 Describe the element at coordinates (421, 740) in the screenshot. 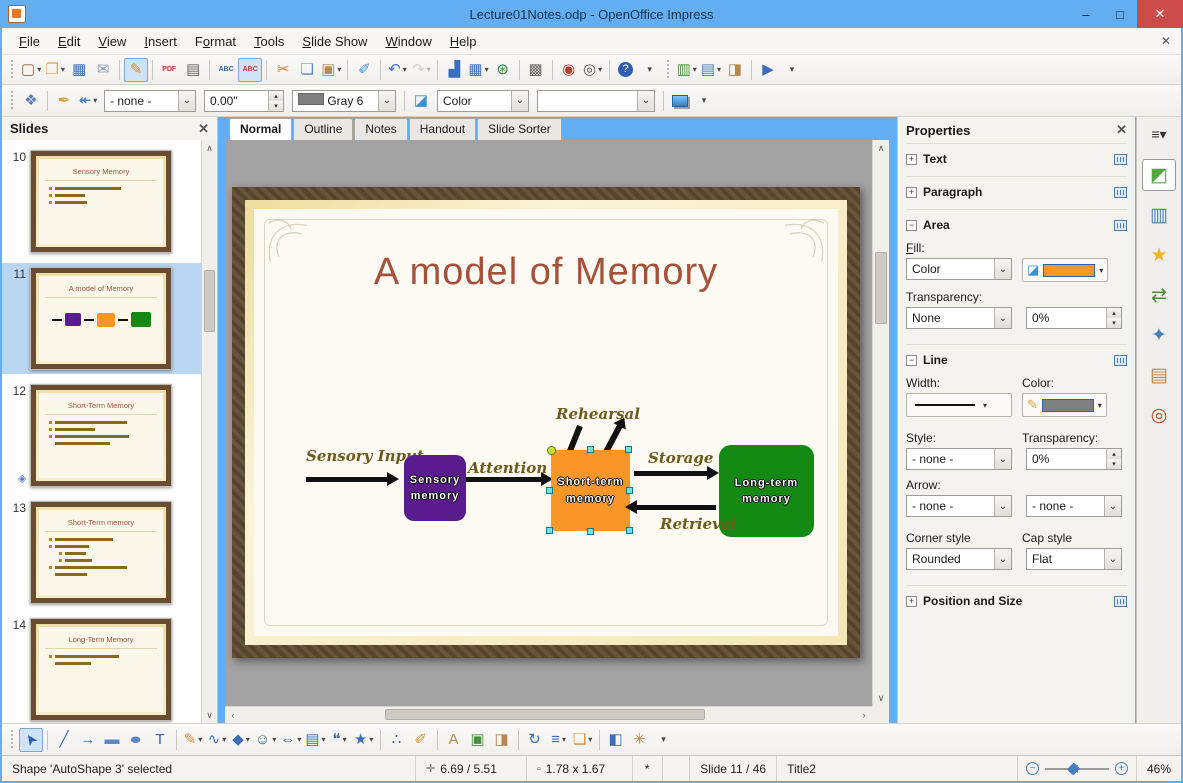

I see `glue-points-icon: ✐` at that location.